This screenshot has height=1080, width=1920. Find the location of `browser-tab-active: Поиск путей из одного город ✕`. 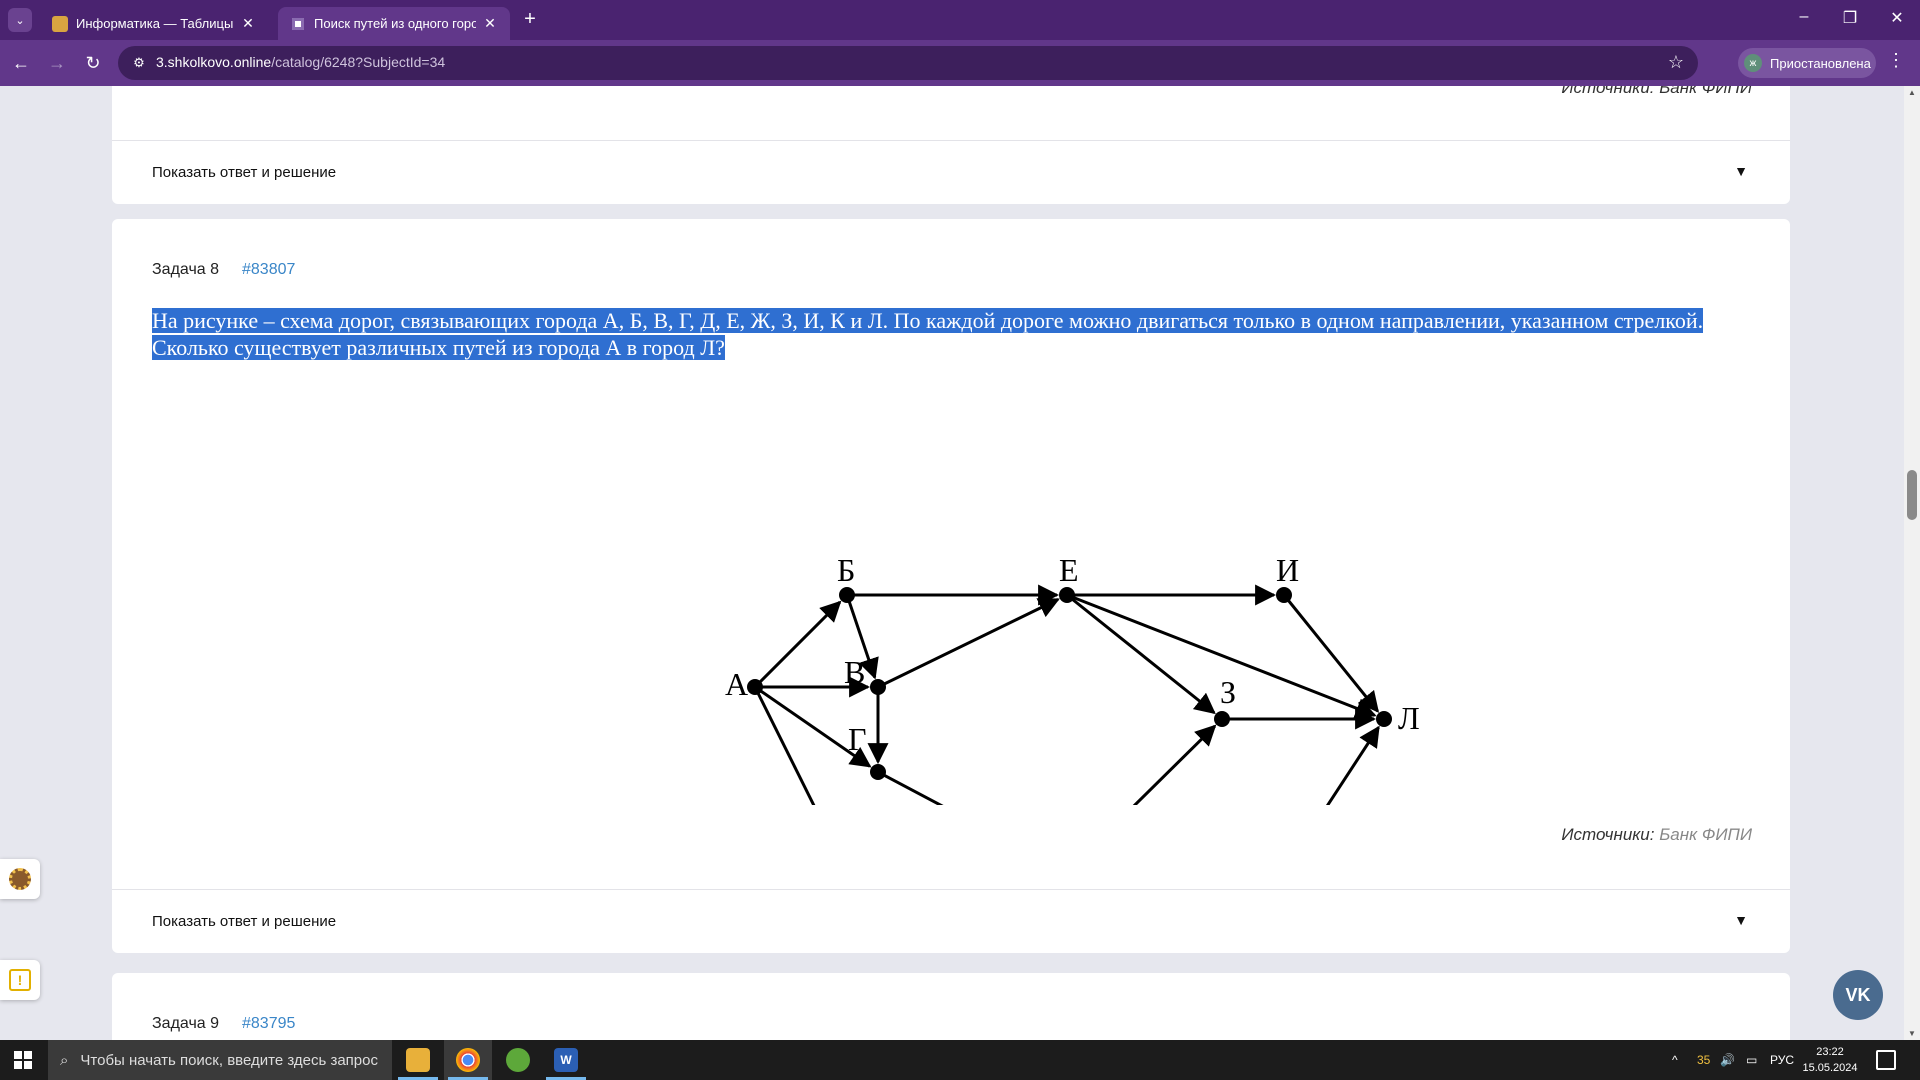

browser-tab-active: Поиск путей из одного город ✕ is located at coordinates (394, 23).